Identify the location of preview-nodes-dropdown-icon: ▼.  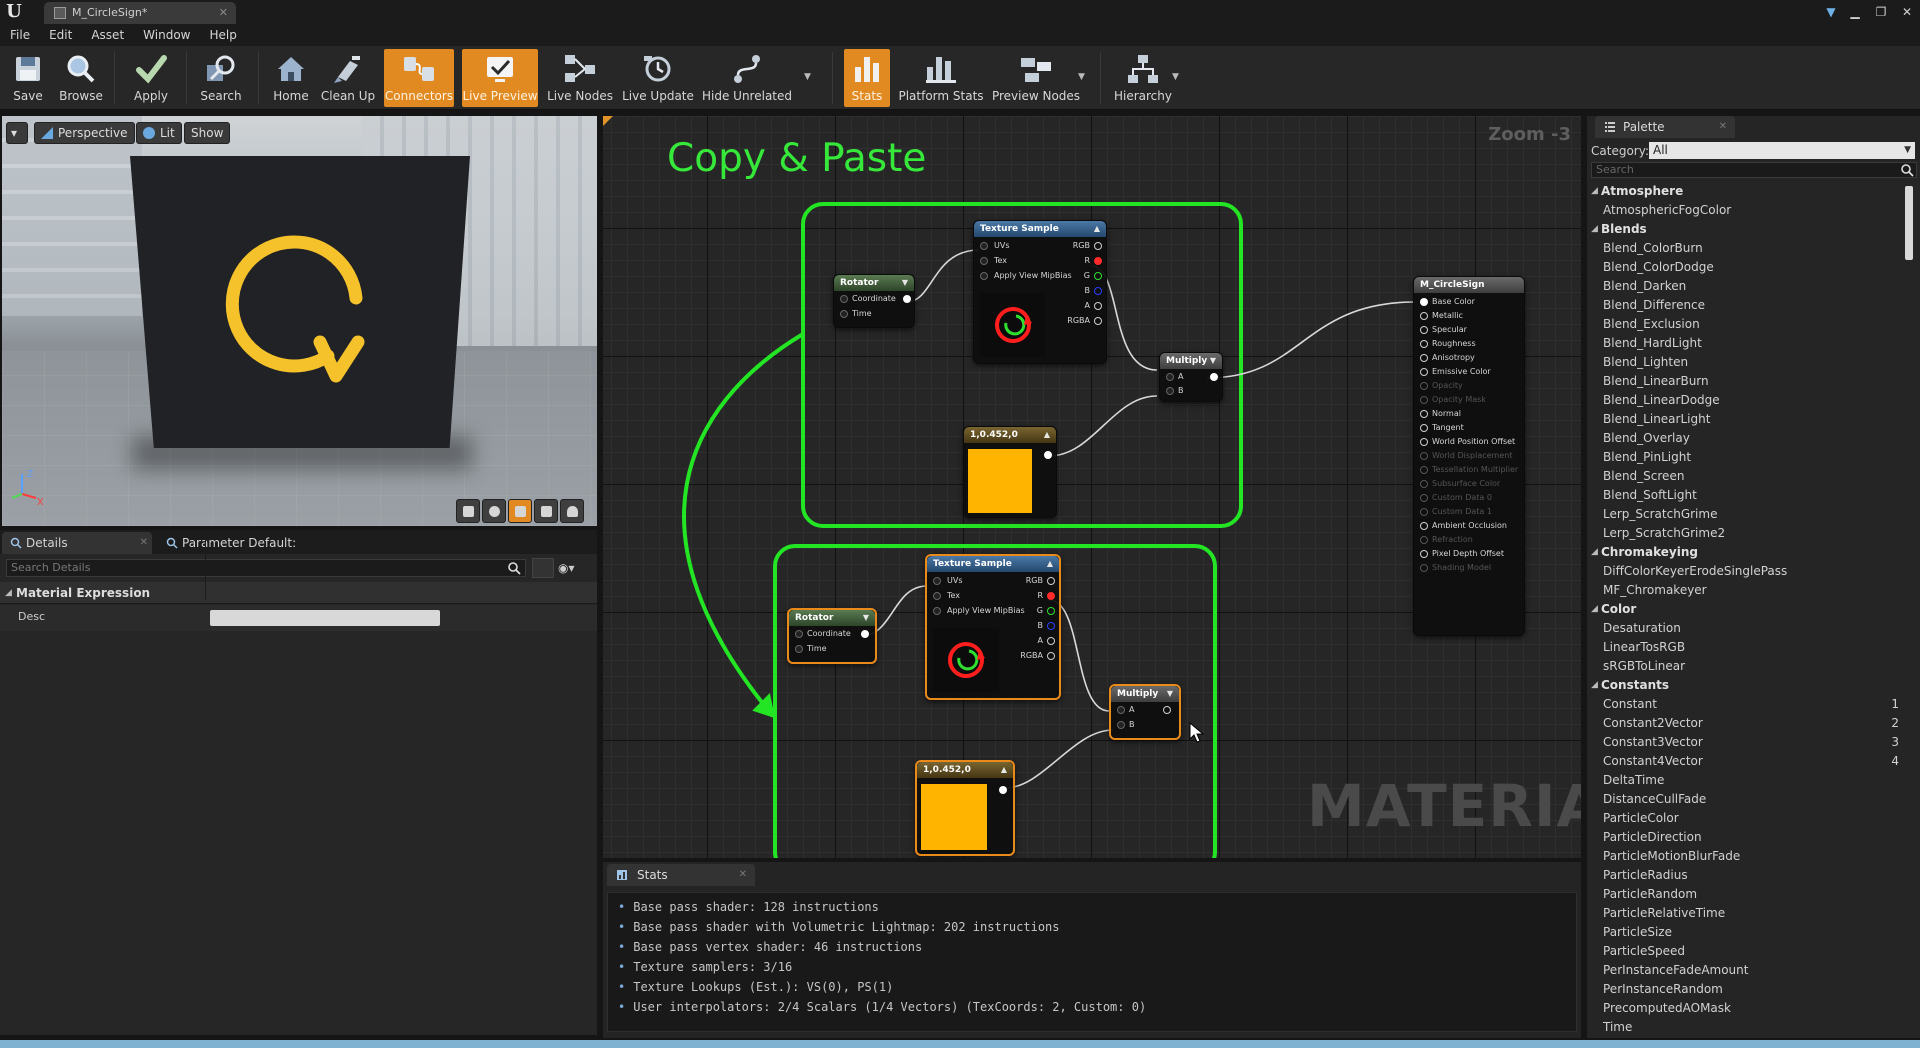
(1081, 77).